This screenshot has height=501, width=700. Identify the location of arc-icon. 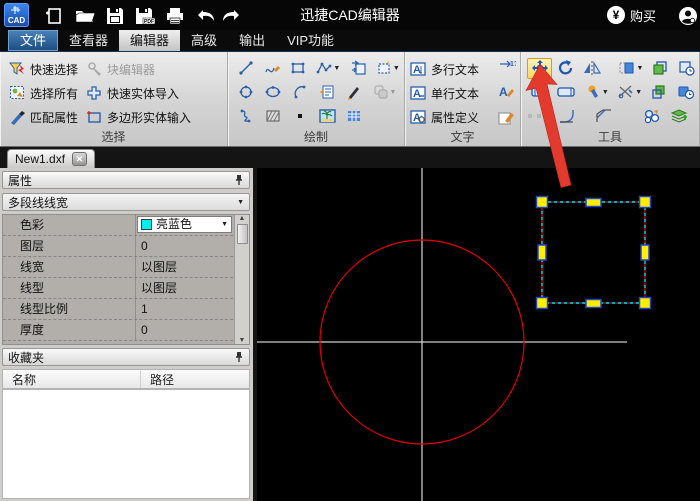
(300, 92).